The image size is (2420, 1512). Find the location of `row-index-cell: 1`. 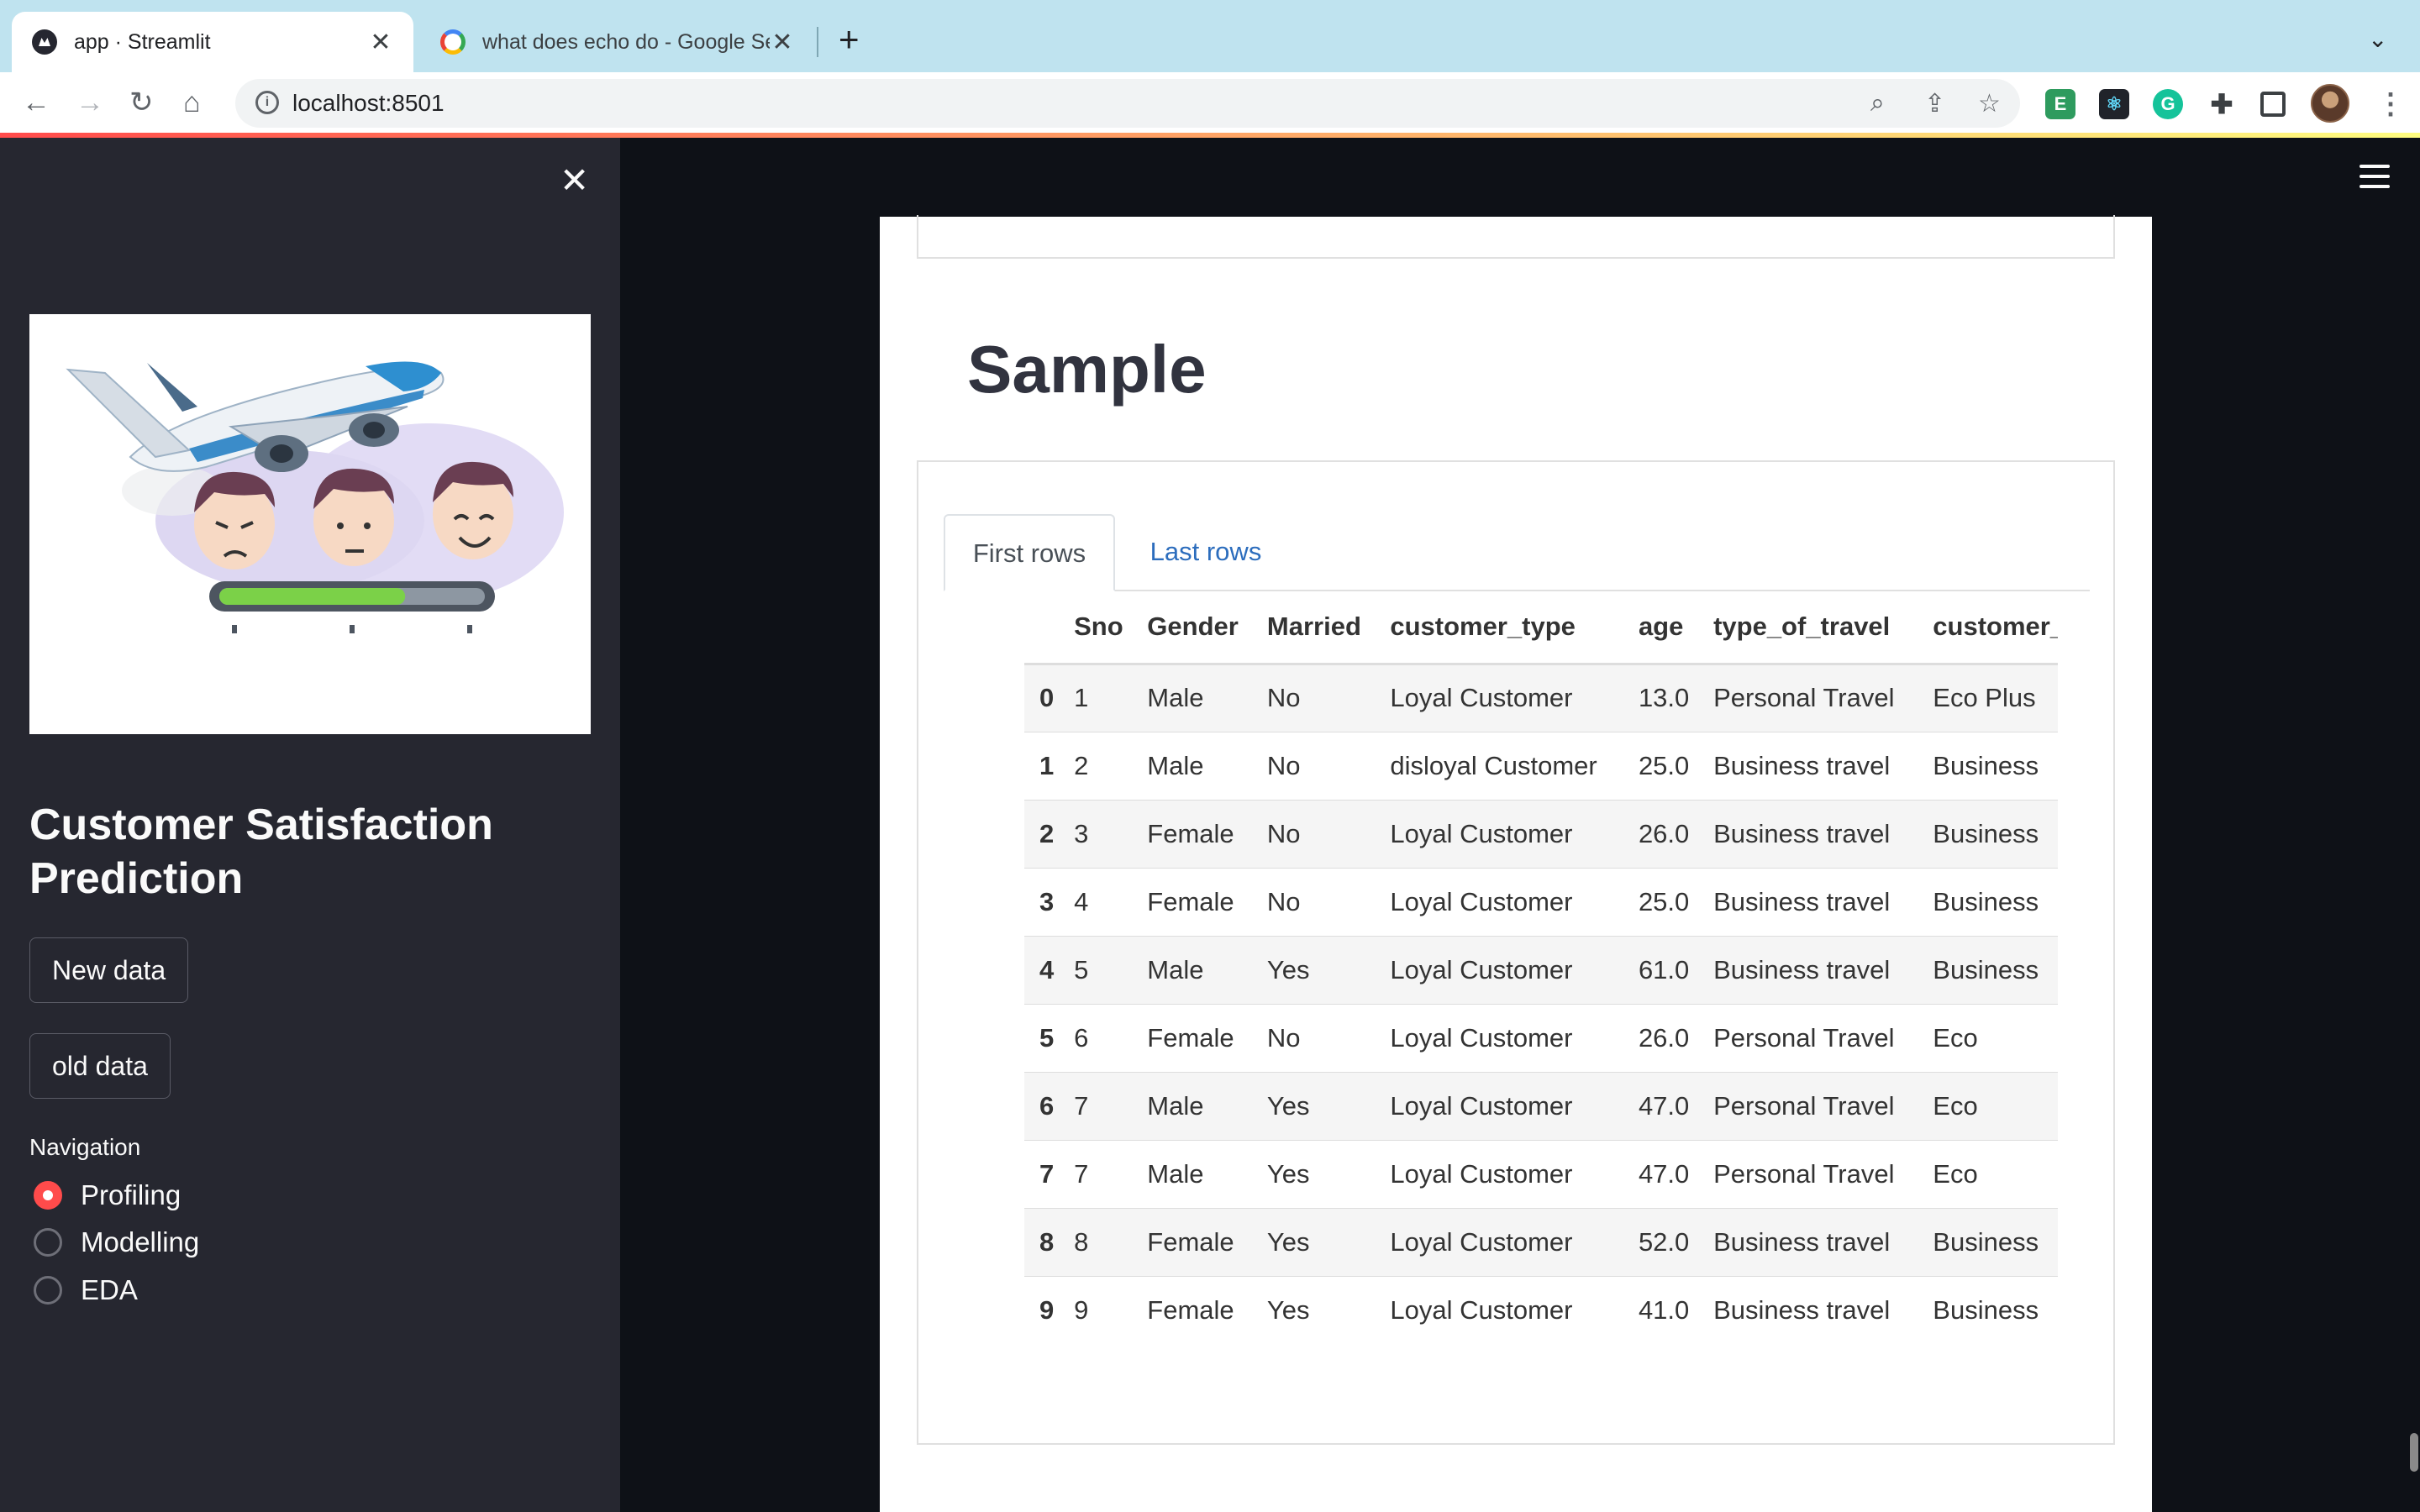

row-index-cell: 1 is located at coordinates (1041, 766).